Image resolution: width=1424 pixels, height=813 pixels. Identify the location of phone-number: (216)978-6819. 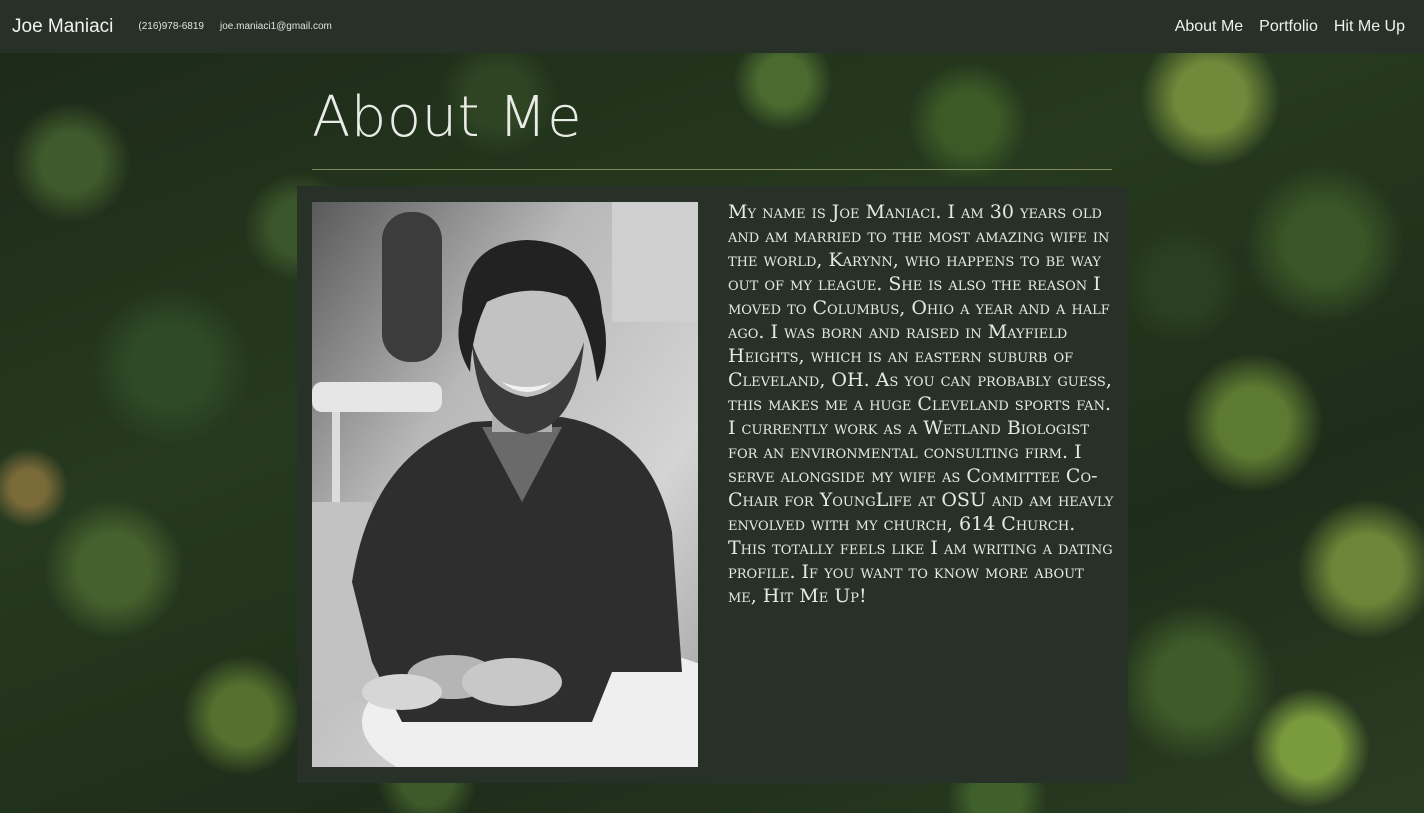
(171, 26).